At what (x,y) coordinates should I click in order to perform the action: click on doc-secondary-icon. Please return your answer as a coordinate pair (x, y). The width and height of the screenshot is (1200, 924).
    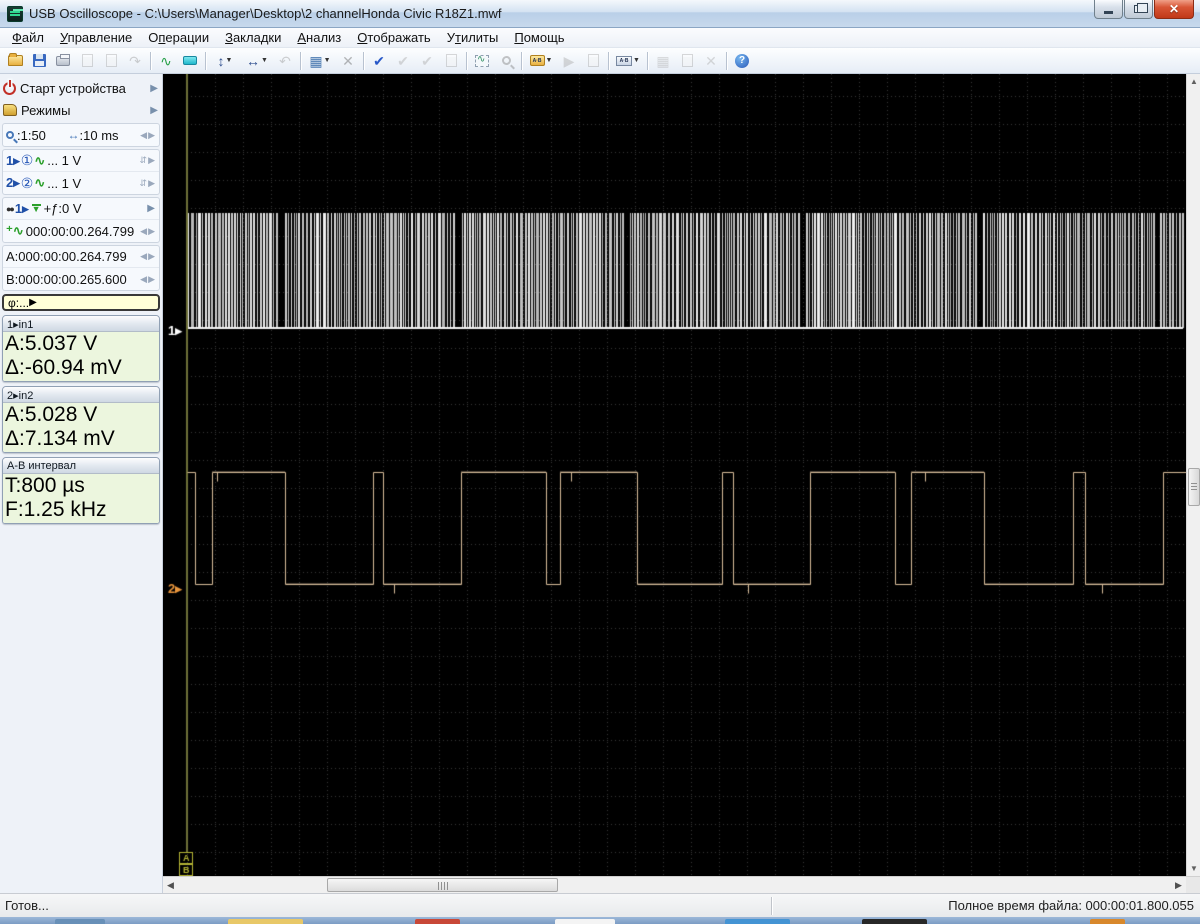
    Looking at the image, I should click on (687, 60).